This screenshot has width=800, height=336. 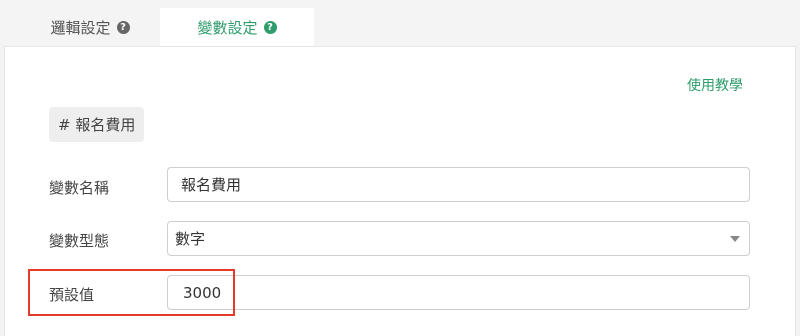 What do you see at coordinates (735, 239) in the screenshot?
I see `chevron-down-icon` at bounding box center [735, 239].